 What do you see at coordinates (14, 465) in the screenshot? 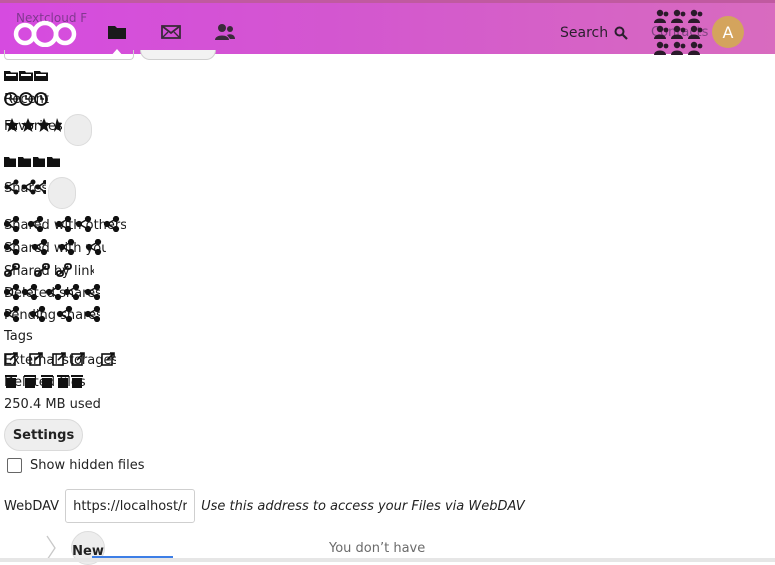
I see `show-hidden-checkbox` at bounding box center [14, 465].